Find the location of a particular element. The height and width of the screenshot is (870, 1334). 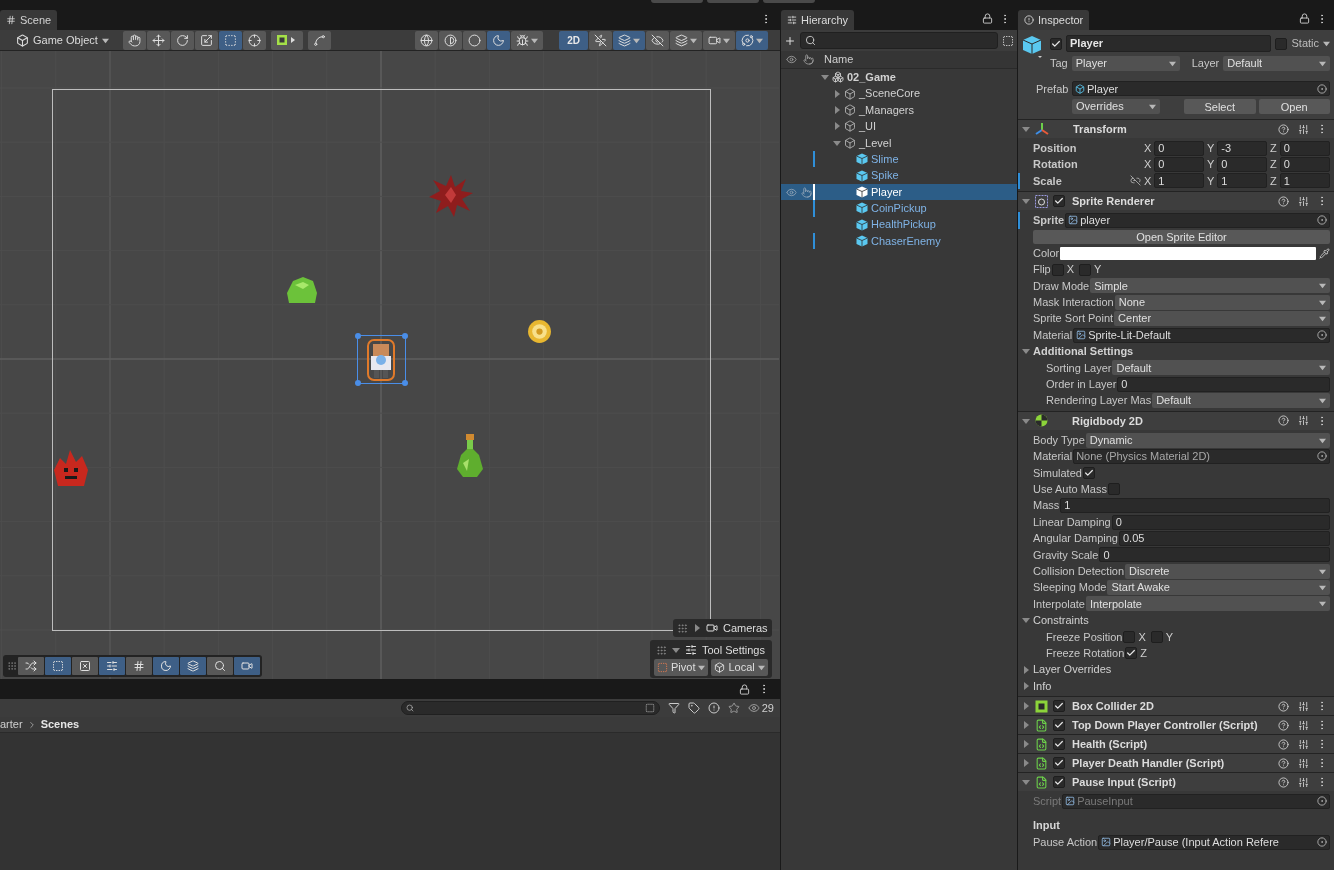

hierarchy-item: Slime is located at coordinates (899, 159).